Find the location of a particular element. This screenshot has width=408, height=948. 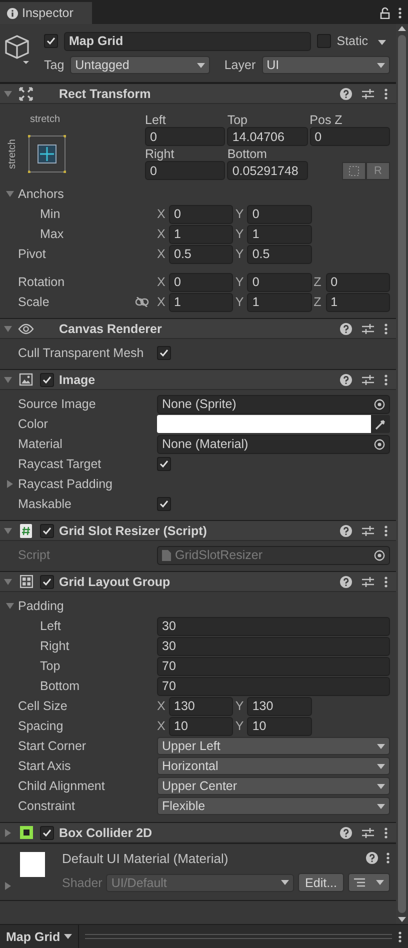

preview-title: Map Grid is located at coordinates (43, 936).